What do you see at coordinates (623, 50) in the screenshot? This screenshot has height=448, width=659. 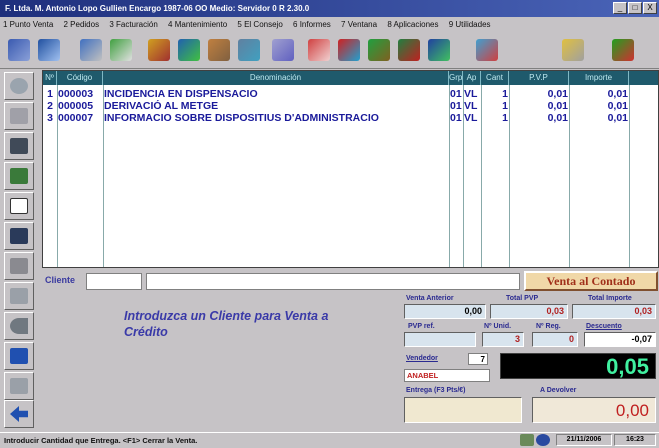 I see `exit-icon` at bounding box center [623, 50].